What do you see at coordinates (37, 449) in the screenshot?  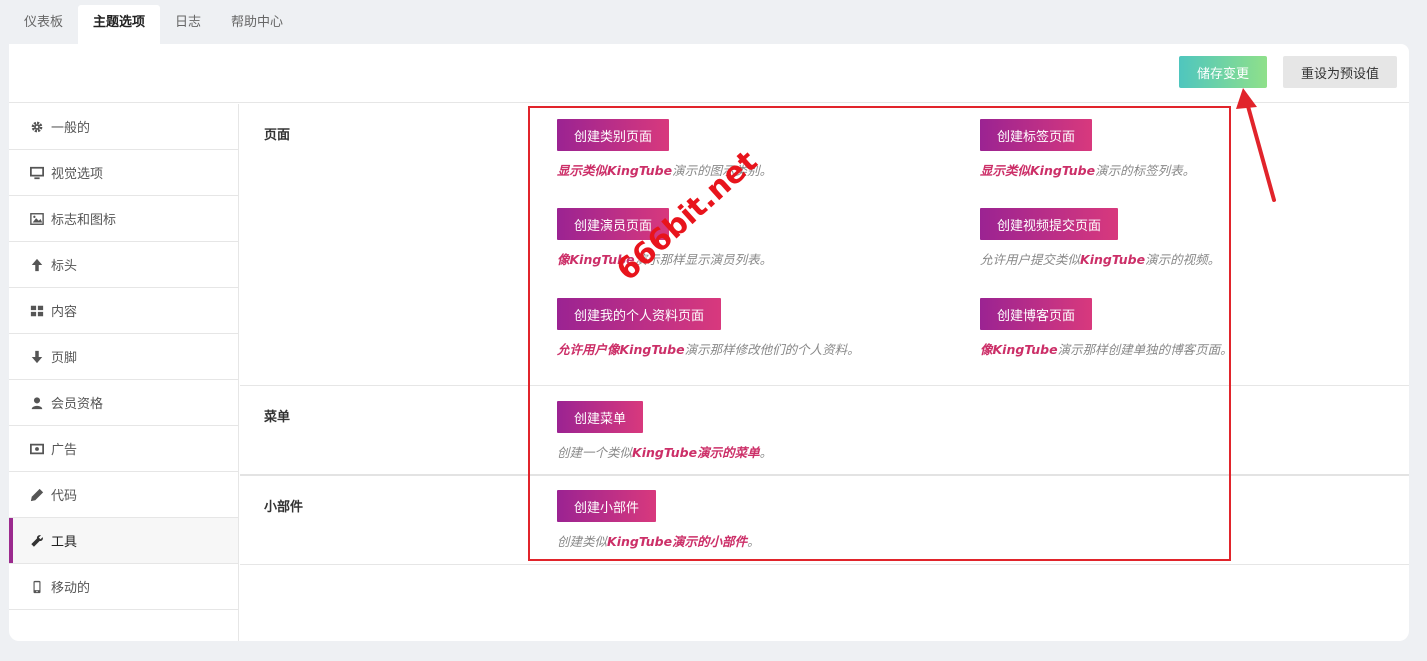 I see `money-icon` at bounding box center [37, 449].